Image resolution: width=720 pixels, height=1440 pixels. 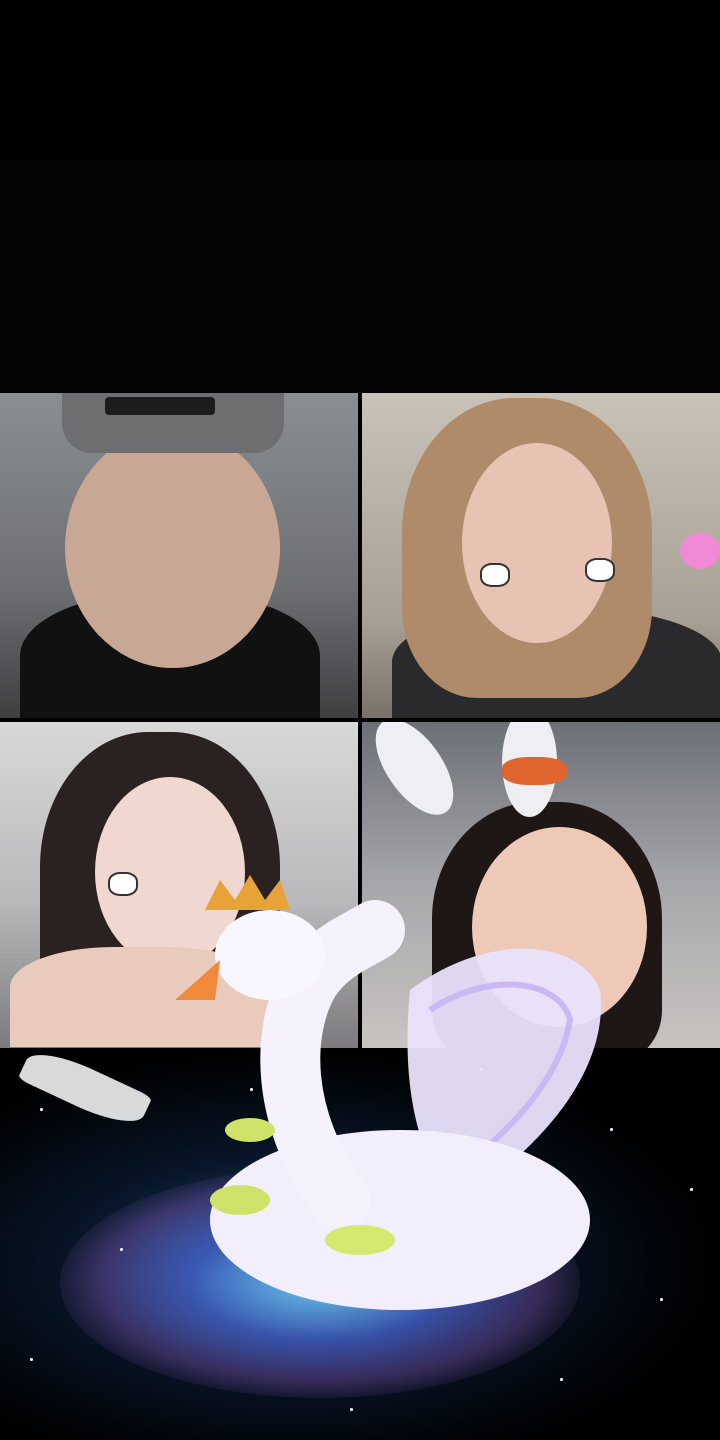 What do you see at coordinates (700, 551) in the screenshot?
I see `pink-creature-sticker-icon` at bounding box center [700, 551].